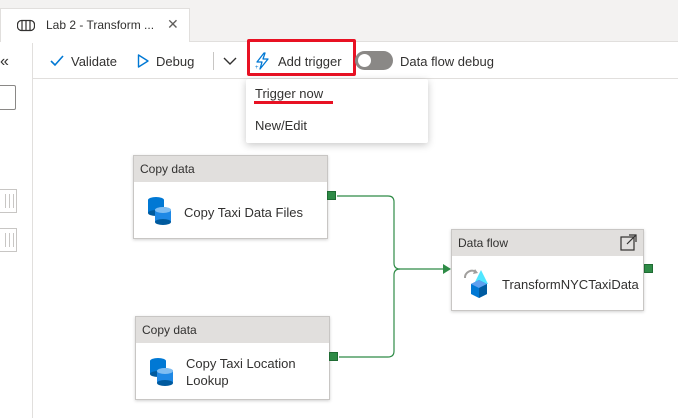 The width and height of the screenshot is (678, 418). Describe the element at coordinates (628, 244) in the screenshot. I see `open-external-icon` at that location.